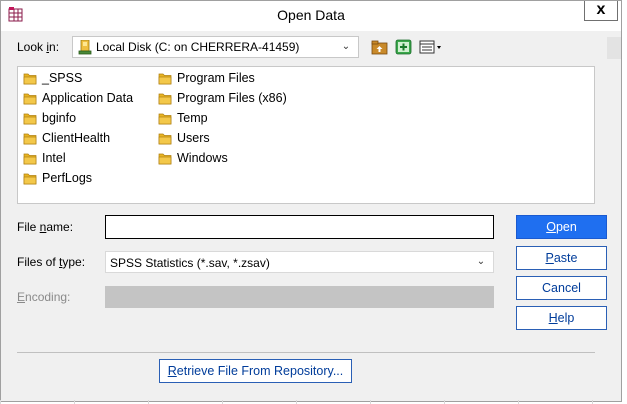 This screenshot has height=404, width=627. What do you see at coordinates (561, 258) in the screenshot?
I see `paste-button: Paste` at bounding box center [561, 258].